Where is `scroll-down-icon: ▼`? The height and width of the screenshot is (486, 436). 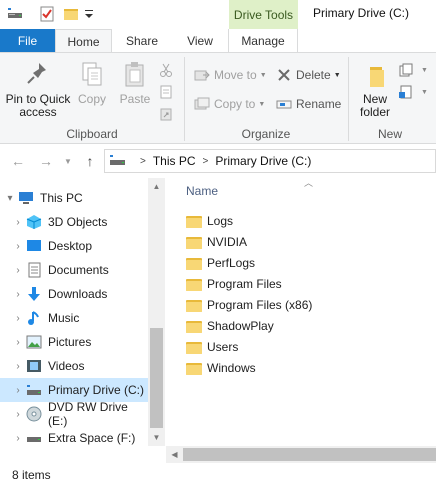
scroll-down-icon: ▼ is located at coordinates (156, 437).